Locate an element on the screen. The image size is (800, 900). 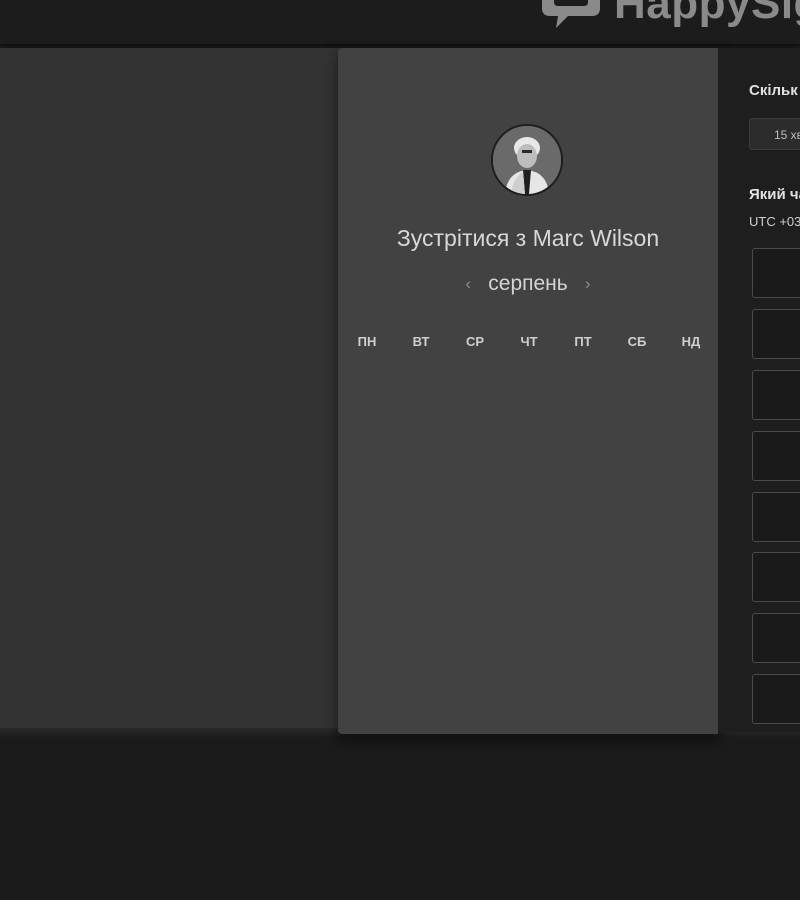
time-selection-panel: Скільк 15 хв Який ча UTC +03 is located at coordinates (759, 390).